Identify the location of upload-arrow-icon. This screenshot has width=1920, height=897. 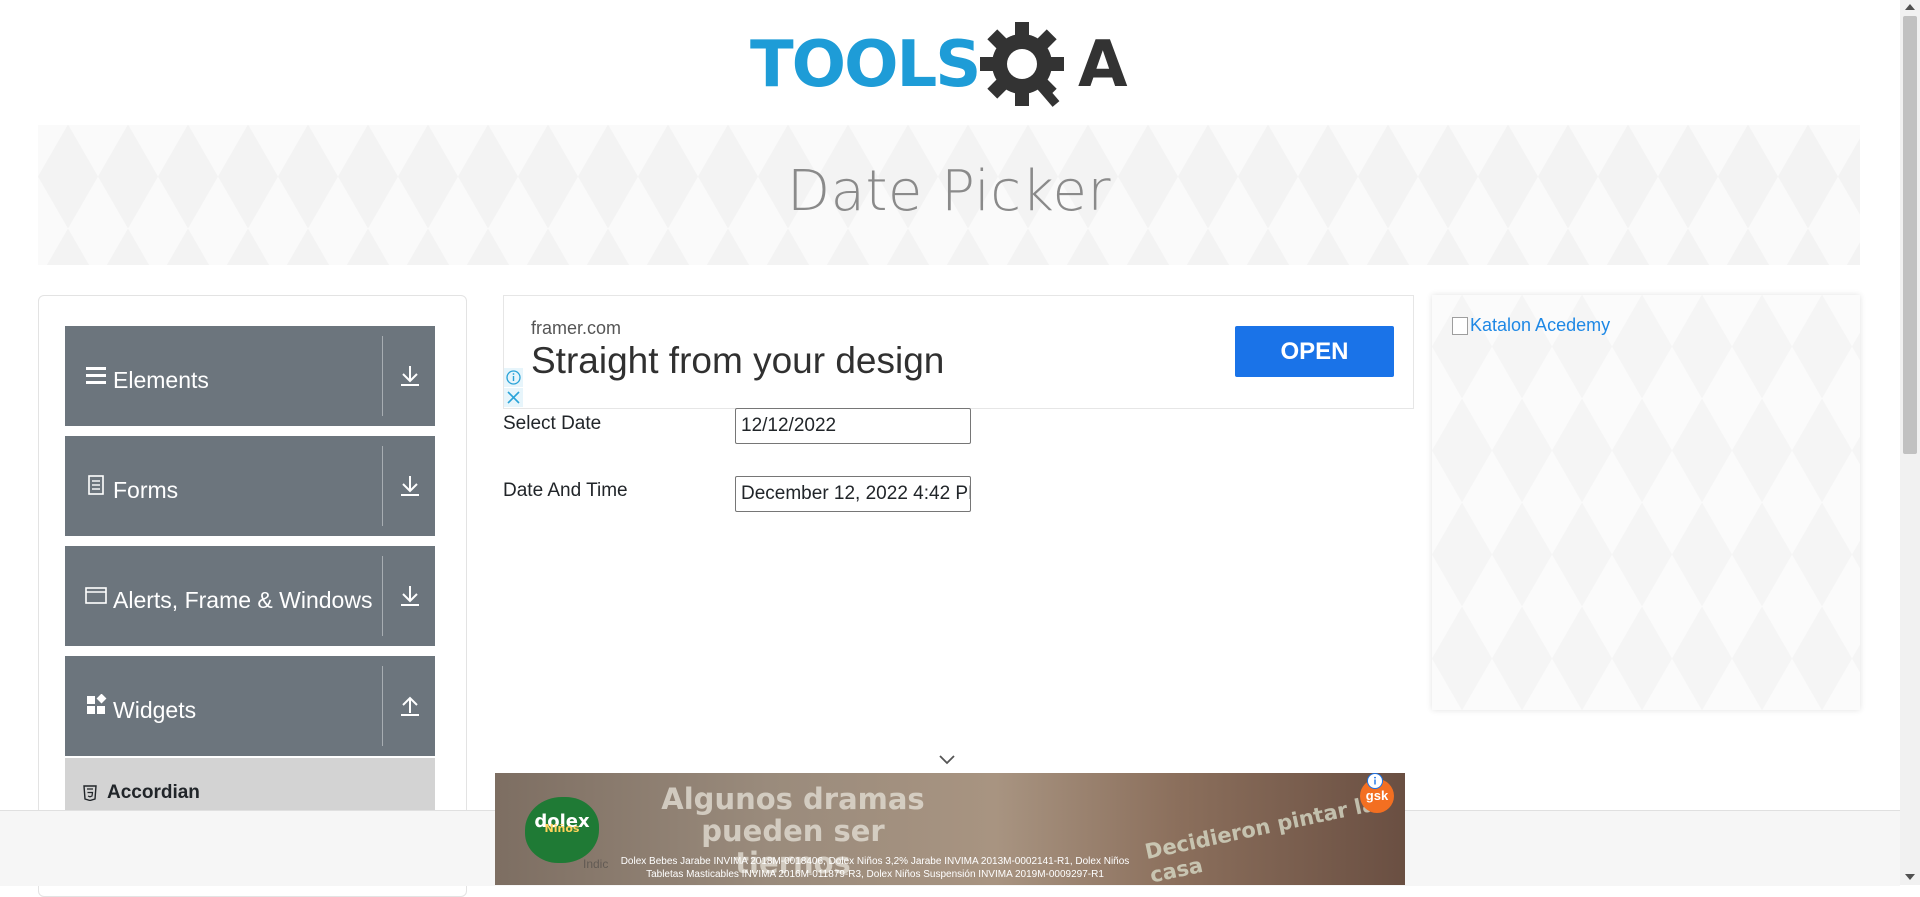
(410, 706).